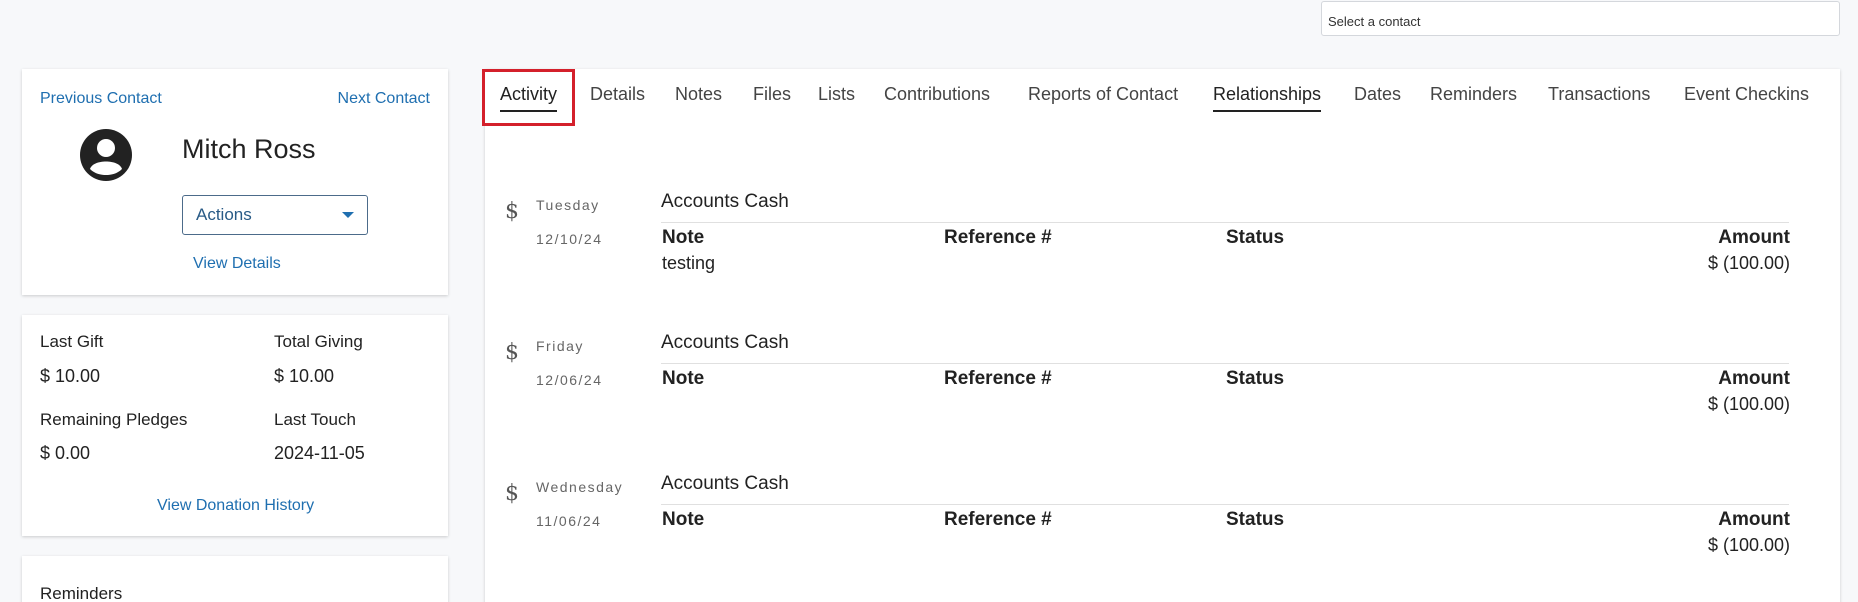  Describe the element at coordinates (1267, 98) in the screenshot. I see `tab-relationships: Relationships` at that location.